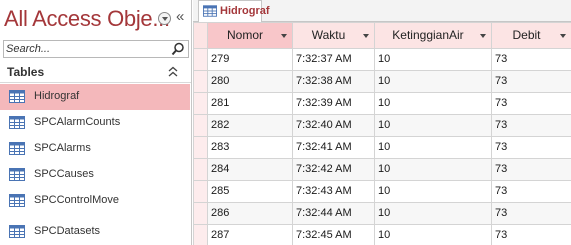 This screenshot has height=245, width=571. I want to click on cell-nomor: 279, so click(250, 59).